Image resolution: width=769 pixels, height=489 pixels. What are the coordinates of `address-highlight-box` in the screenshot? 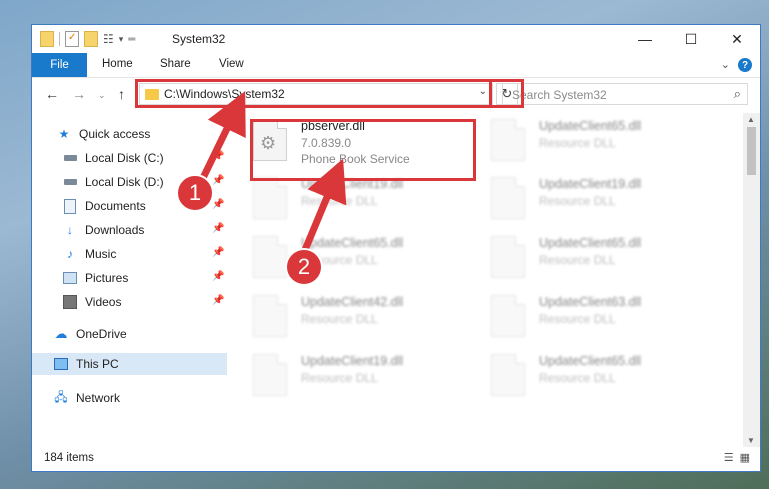 It's located at (506, 93).